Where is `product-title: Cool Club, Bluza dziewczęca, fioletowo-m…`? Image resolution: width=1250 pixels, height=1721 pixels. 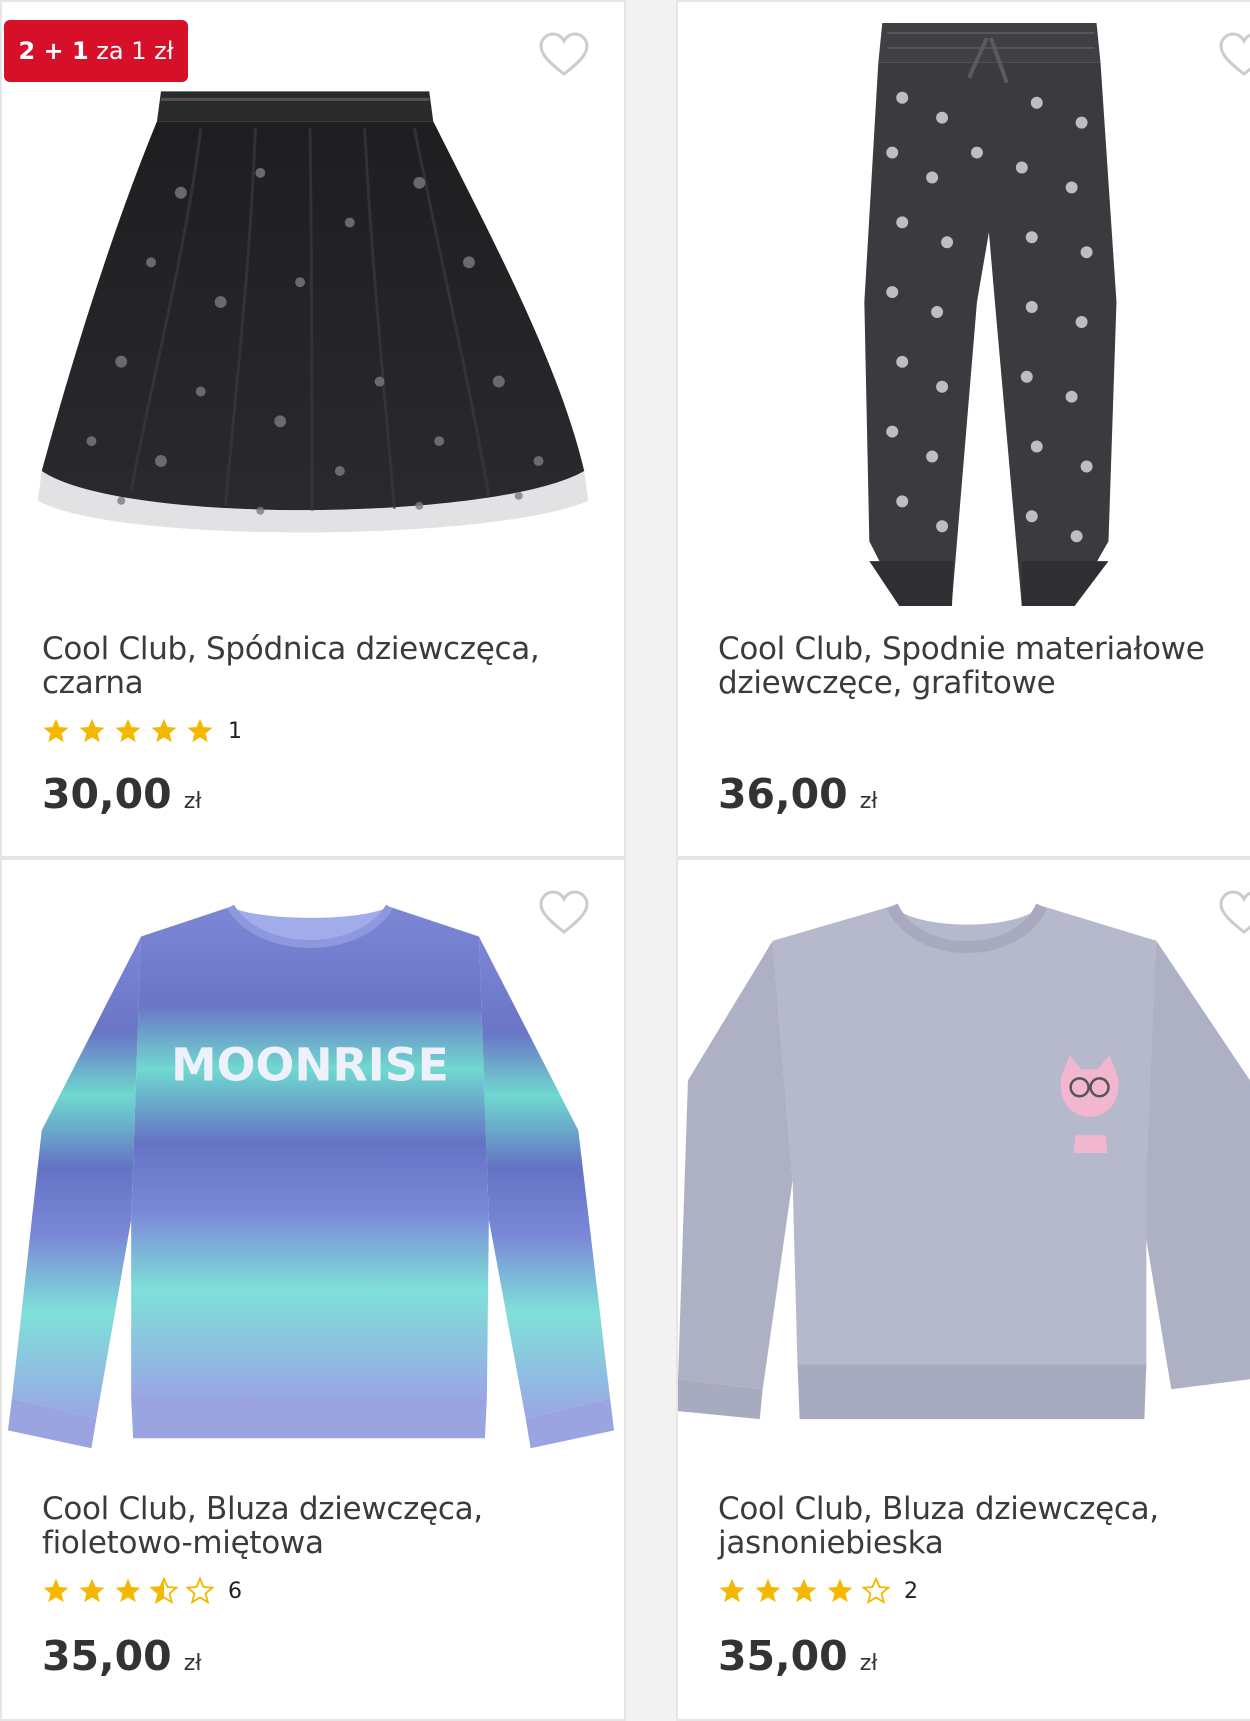 product-title: Cool Club, Bluza dziewczęca, fioletowo-m… is located at coordinates (312, 1526).